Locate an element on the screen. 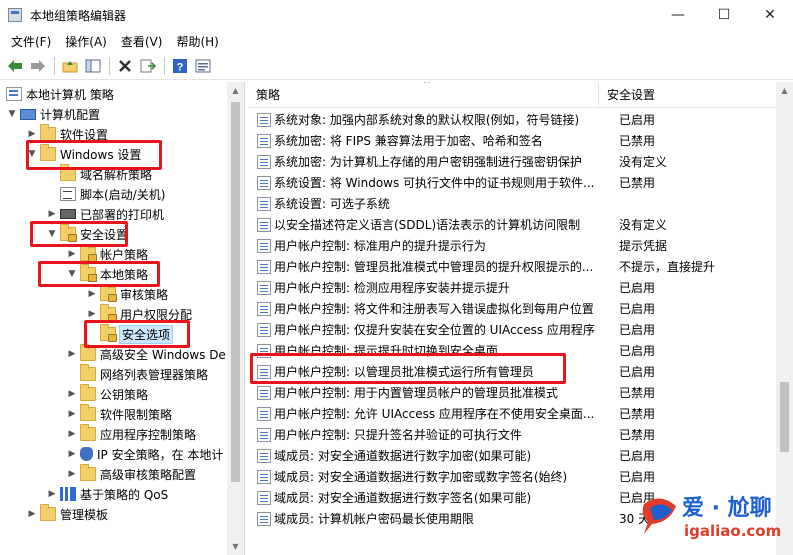 The height and width of the screenshot is (555, 793). table-row: 用户帐户控制: 只提升签名并验证的可执行文件 已禁用 is located at coordinates (512, 434).